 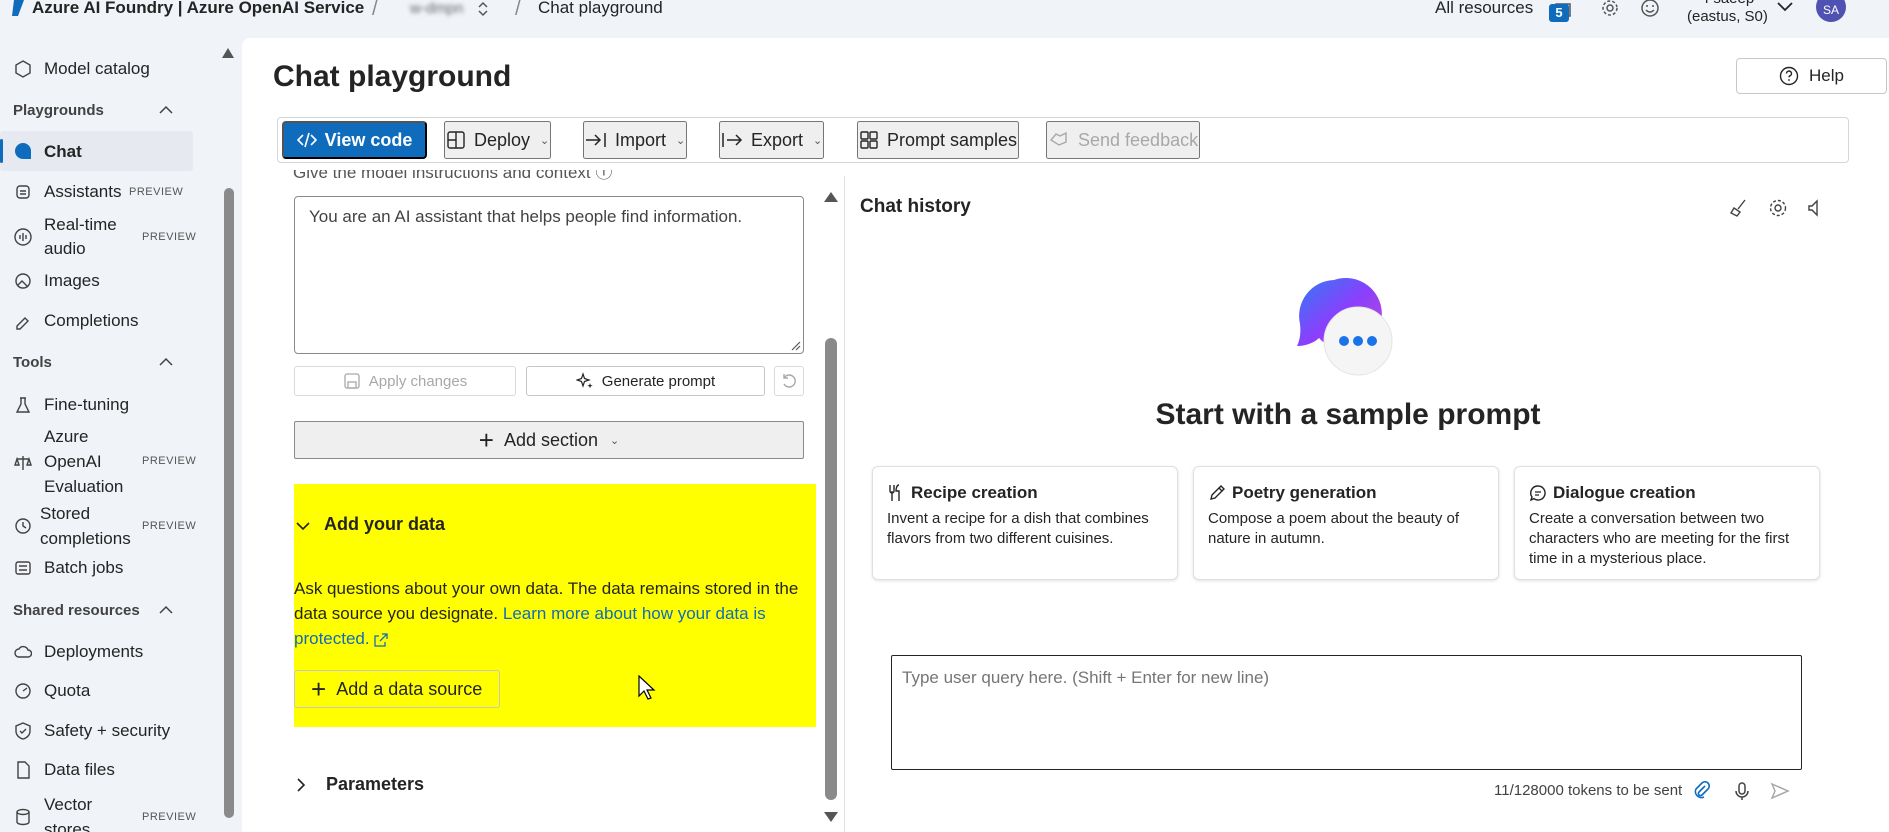 What do you see at coordinates (98, 769) in the screenshot?
I see `sidebar-item-data-files: Data files` at bounding box center [98, 769].